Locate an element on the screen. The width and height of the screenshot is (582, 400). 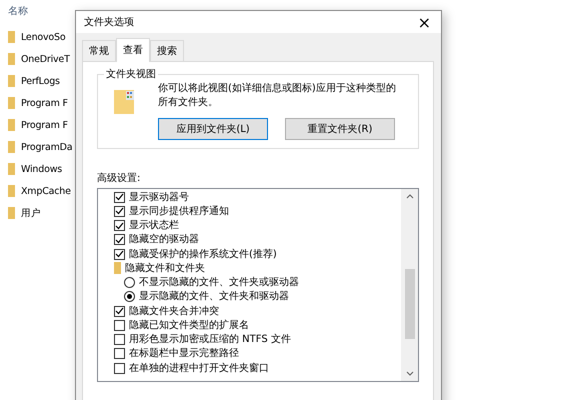
option-label: 显示隐藏的文件、文件夹和驱动器 is located at coordinates (214, 297).